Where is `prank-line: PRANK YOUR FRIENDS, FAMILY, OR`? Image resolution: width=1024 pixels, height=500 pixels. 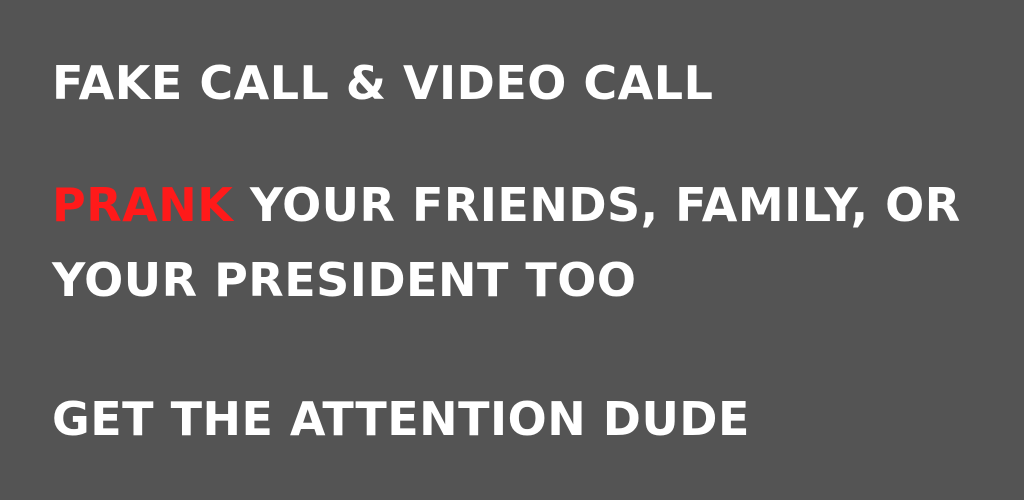
prank-line: PRANK YOUR FRIENDS, FAMILY, OR is located at coordinates (506, 205).